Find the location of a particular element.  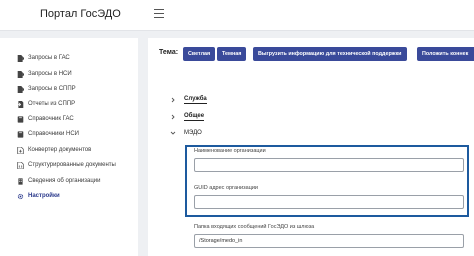

sidebar-item-document-converter: Конвертер документов is located at coordinates (54, 150).